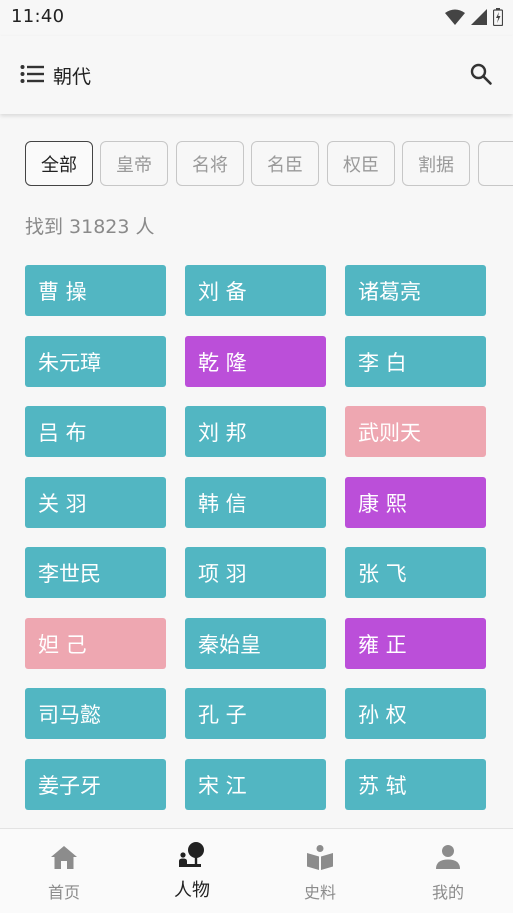 Image resolution: width=513 pixels, height=913 pixels. What do you see at coordinates (95, 784) in the screenshot?
I see `person-card: 姜子牙` at bounding box center [95, 784].